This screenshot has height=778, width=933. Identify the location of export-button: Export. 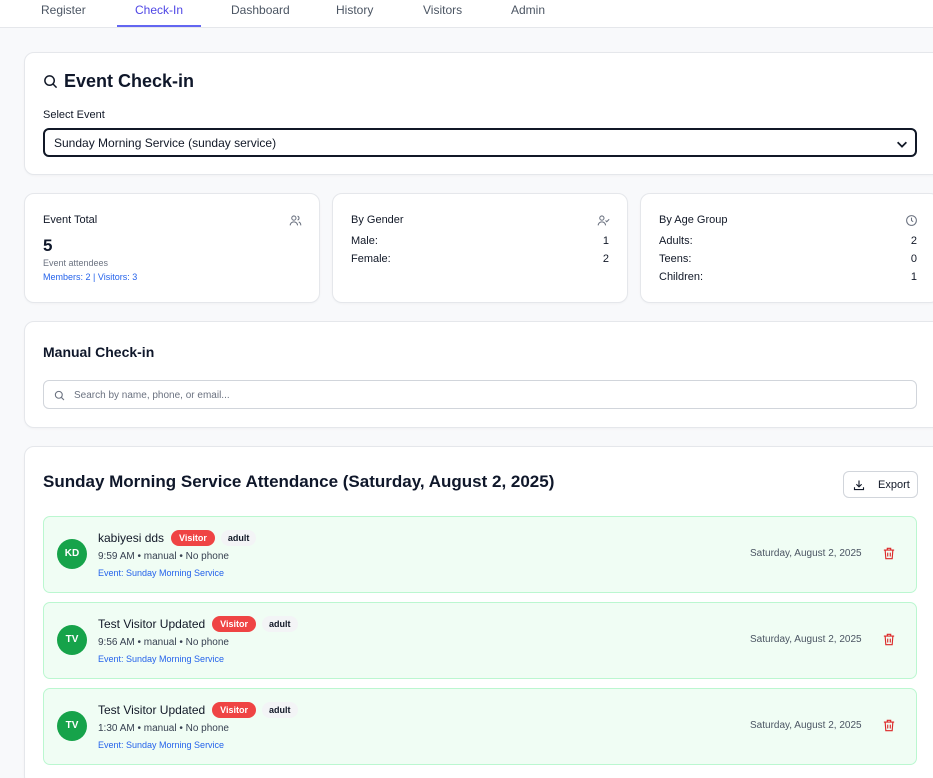
(880, 484).